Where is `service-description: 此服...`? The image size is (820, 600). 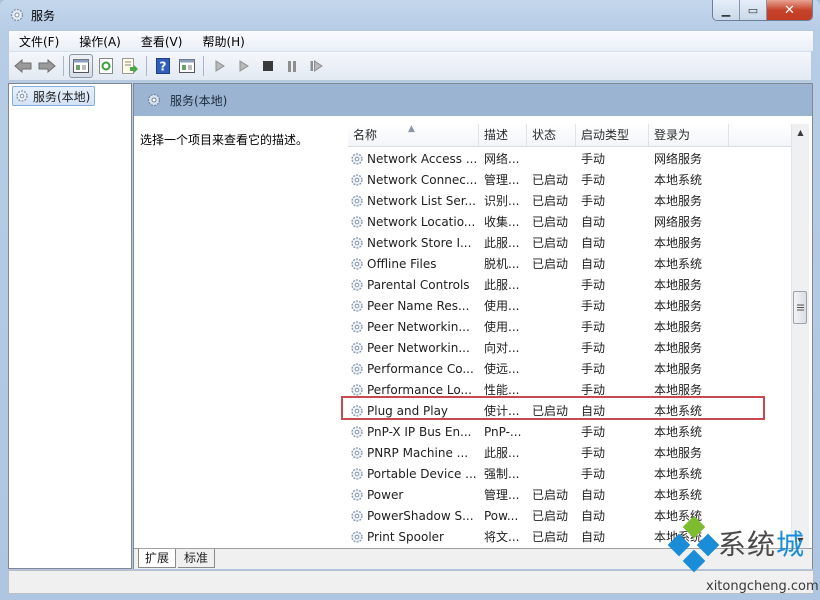
service-description: 此服... is located at coordinates (502, 285).